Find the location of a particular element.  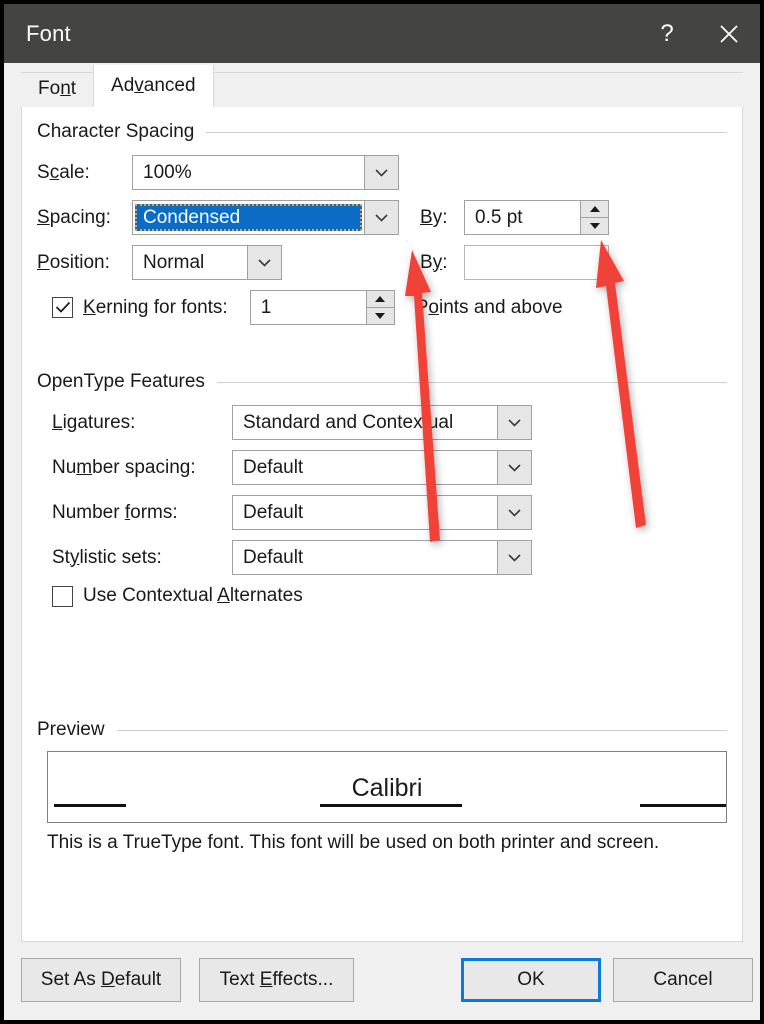

spacing-label: Spacing: is located at coordinates (74, 217).